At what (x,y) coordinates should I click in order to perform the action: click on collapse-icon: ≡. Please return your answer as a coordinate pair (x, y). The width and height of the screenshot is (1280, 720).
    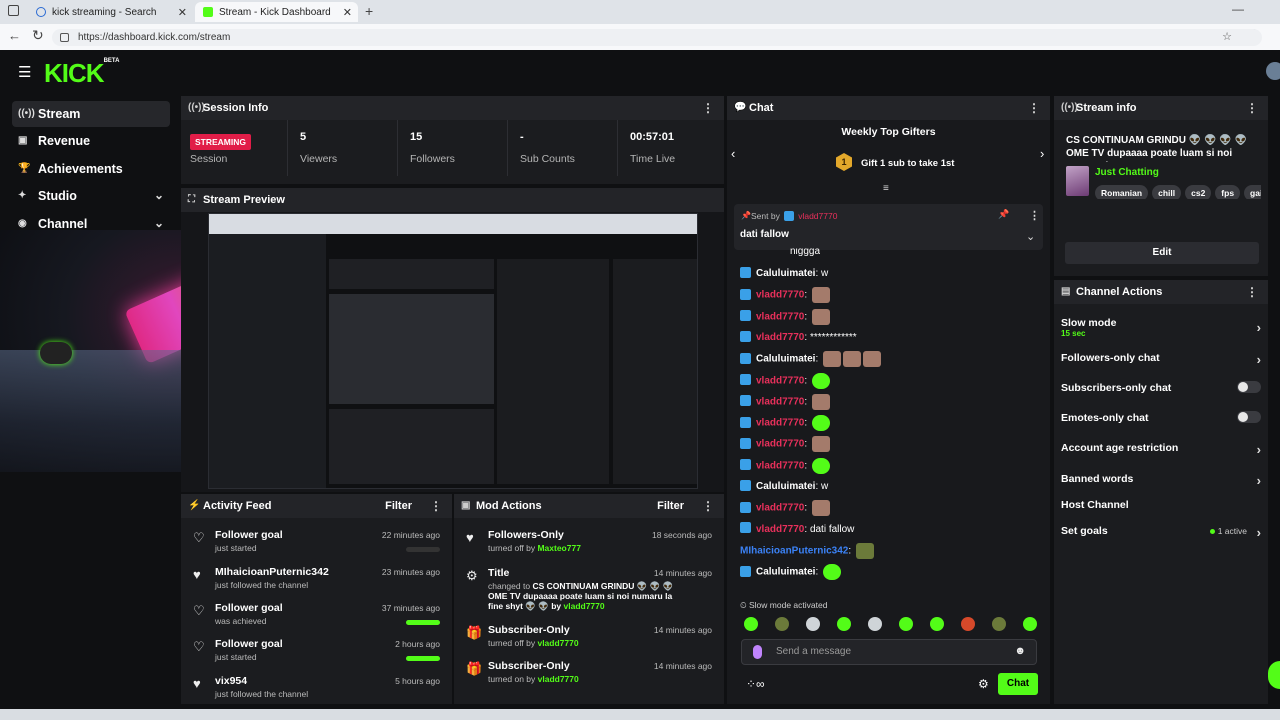
    Looking at the image, I should click on (886, 188).